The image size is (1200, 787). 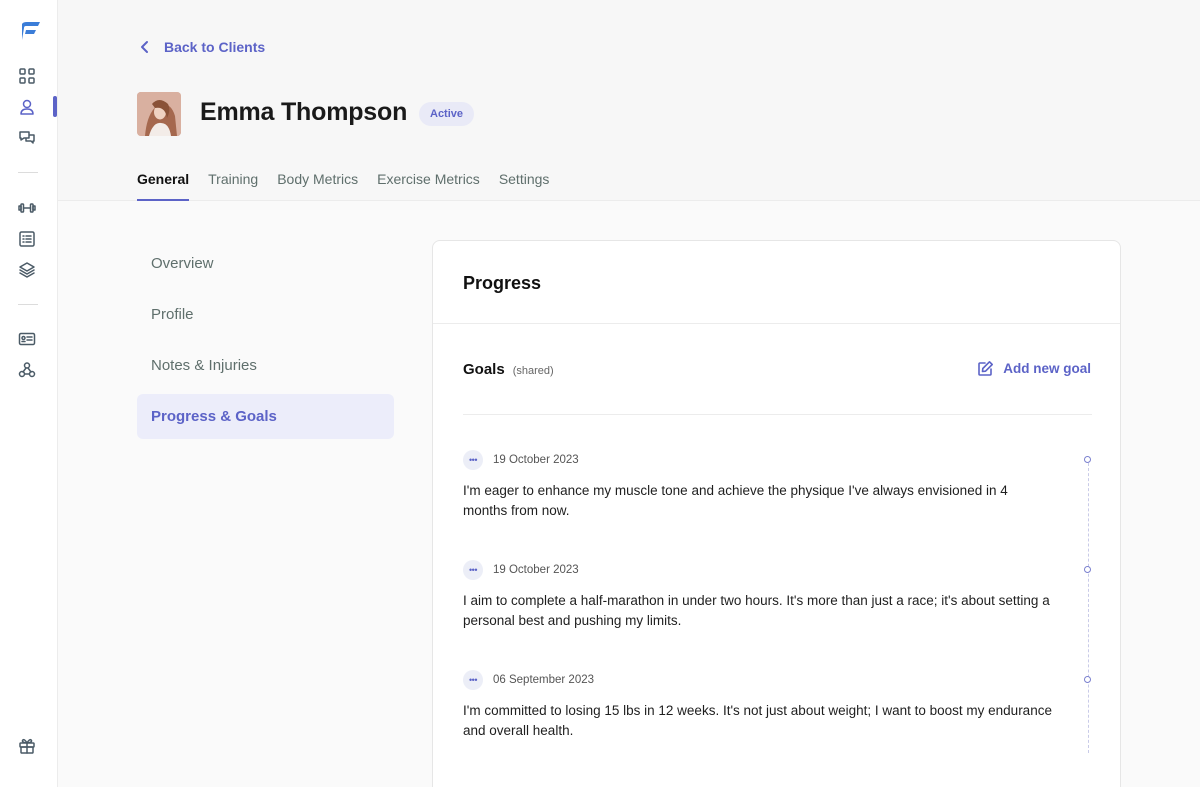 I want to click on tab-body-metrics: Body Metrics, so click(x=317, y=184).